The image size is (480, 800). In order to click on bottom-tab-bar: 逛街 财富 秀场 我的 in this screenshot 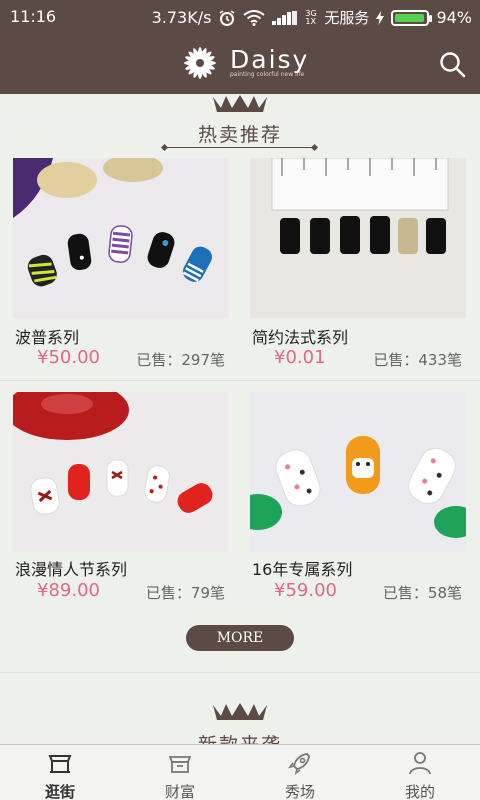, I will do `click(240, 772)`.